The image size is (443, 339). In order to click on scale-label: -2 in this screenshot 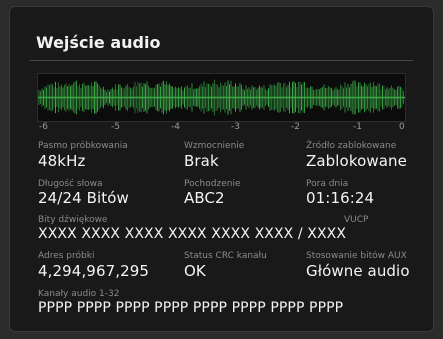, I will do `click(295, 127)`.